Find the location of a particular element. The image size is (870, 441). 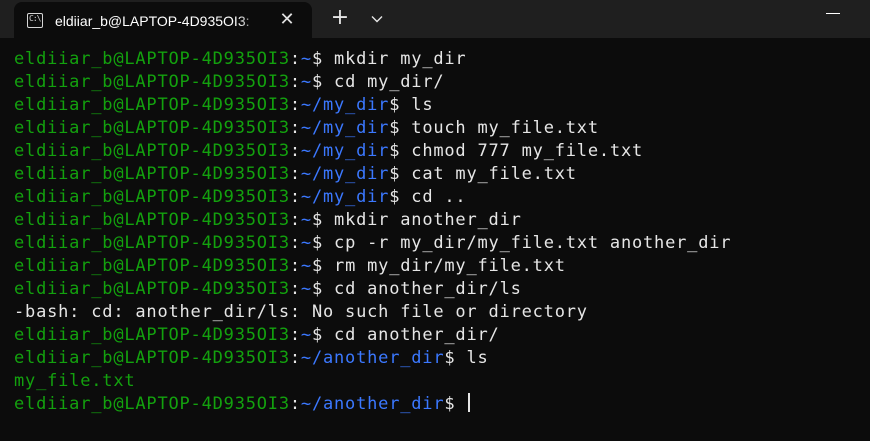

terminal-prompt-line: eldiiar_b@LAPTOP-4D935OI3:~$ cd my_dir/ is located at coordinates (442, 82).